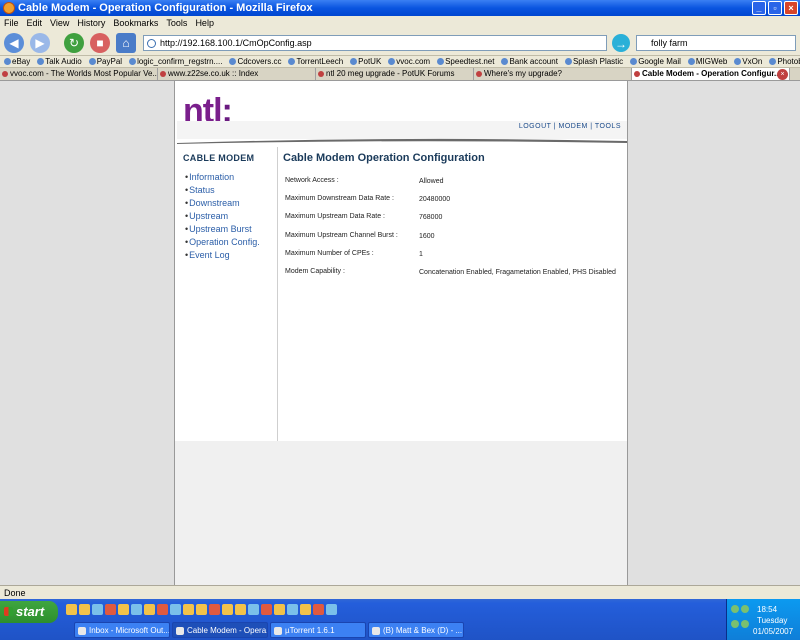 The image size is (800, 640). What do you see at coordinates (222, 255) in the screenshot?
I see `sidebar-item-event-log: Event Log` at bounding box center [222, 255].